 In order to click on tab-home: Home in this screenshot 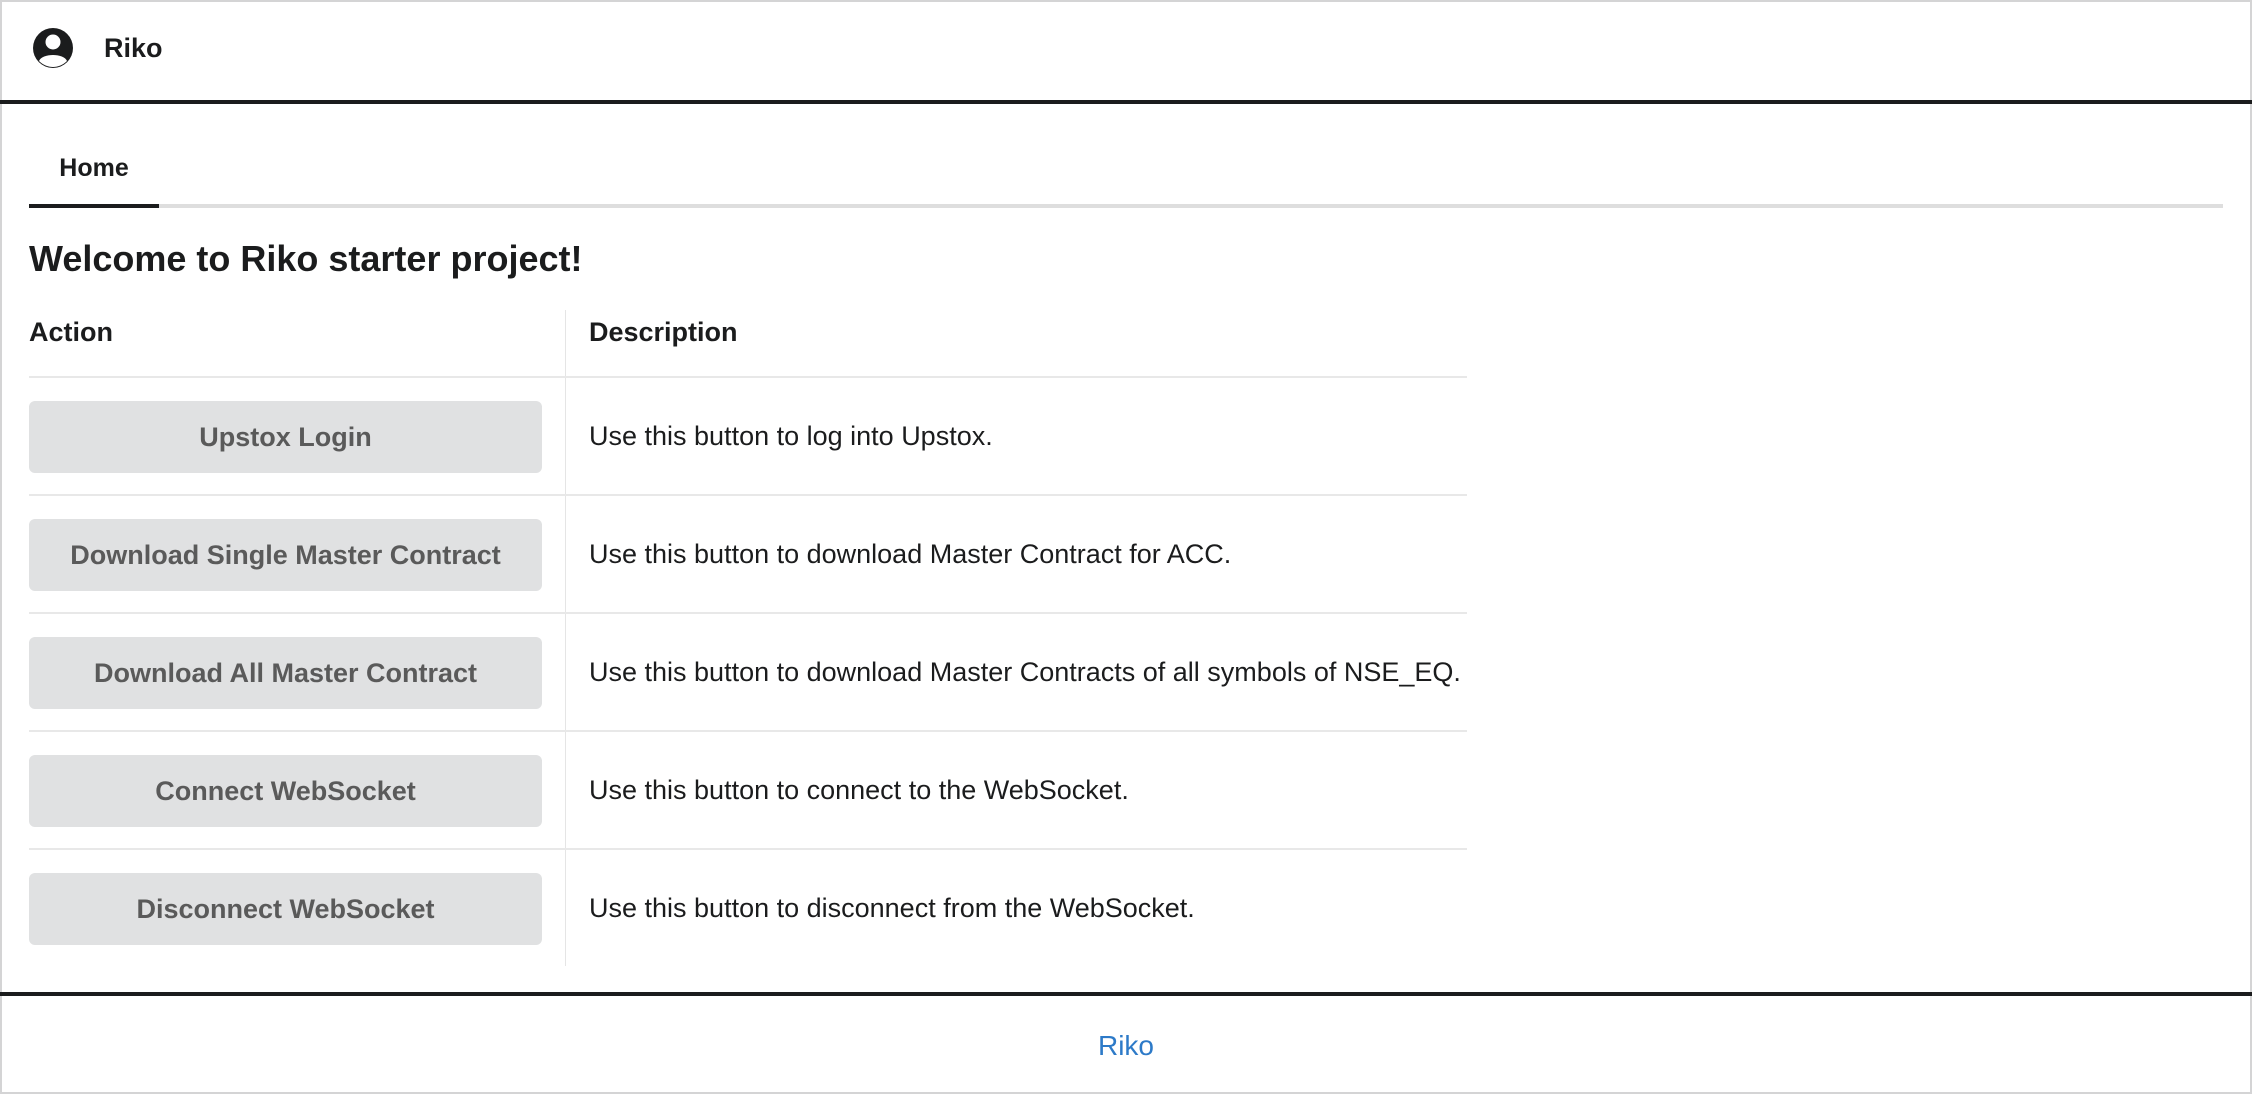, I will do `click(94, 174)`.